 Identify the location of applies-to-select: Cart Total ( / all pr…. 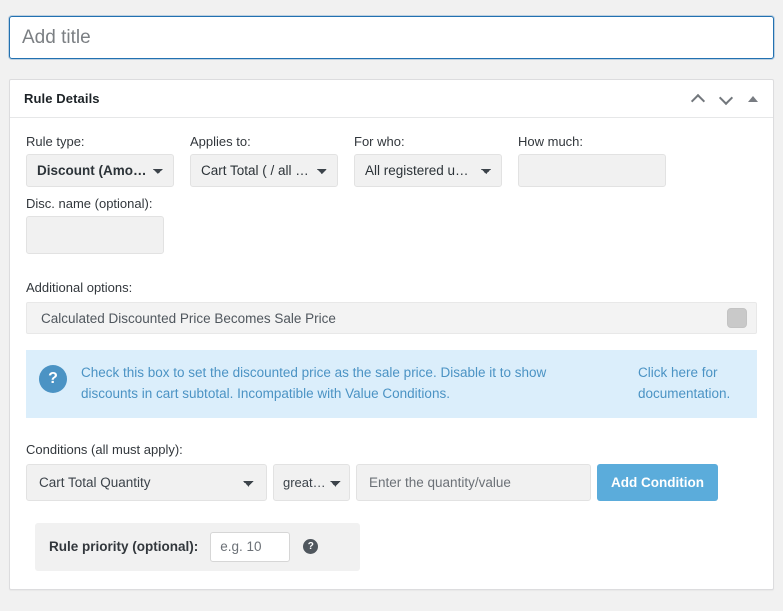
(264, 170).